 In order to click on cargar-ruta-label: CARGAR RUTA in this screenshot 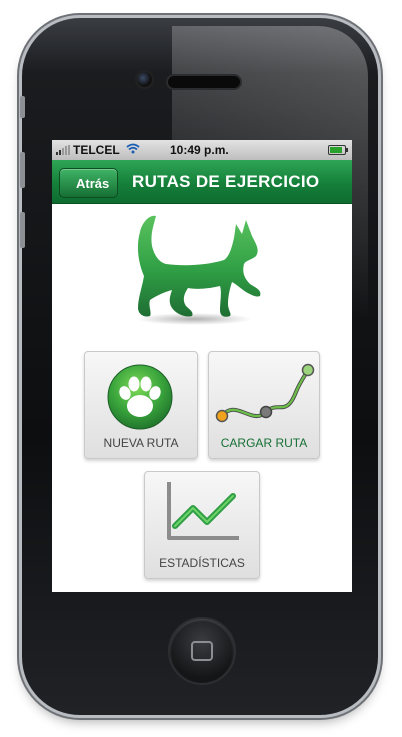, I will do `click(264, 443)`.